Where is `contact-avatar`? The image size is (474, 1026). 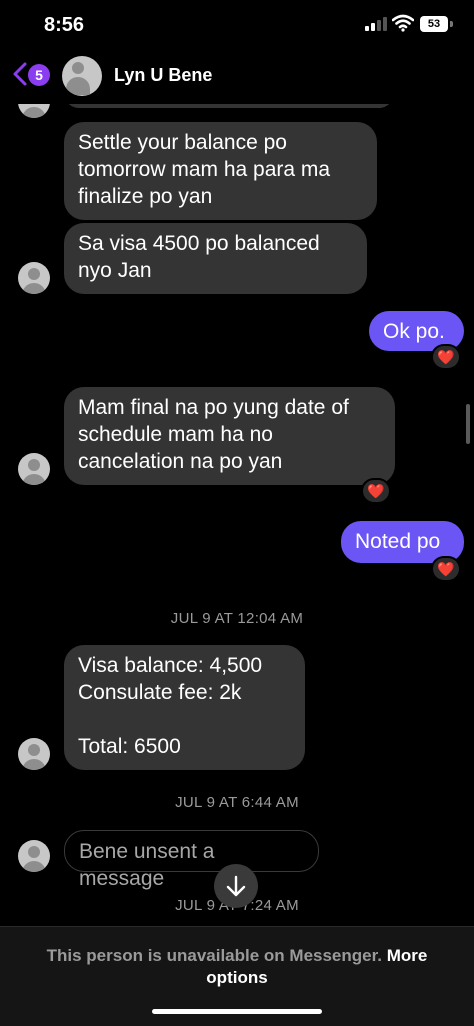 contact-avatar is located at coordinates (82, 76).